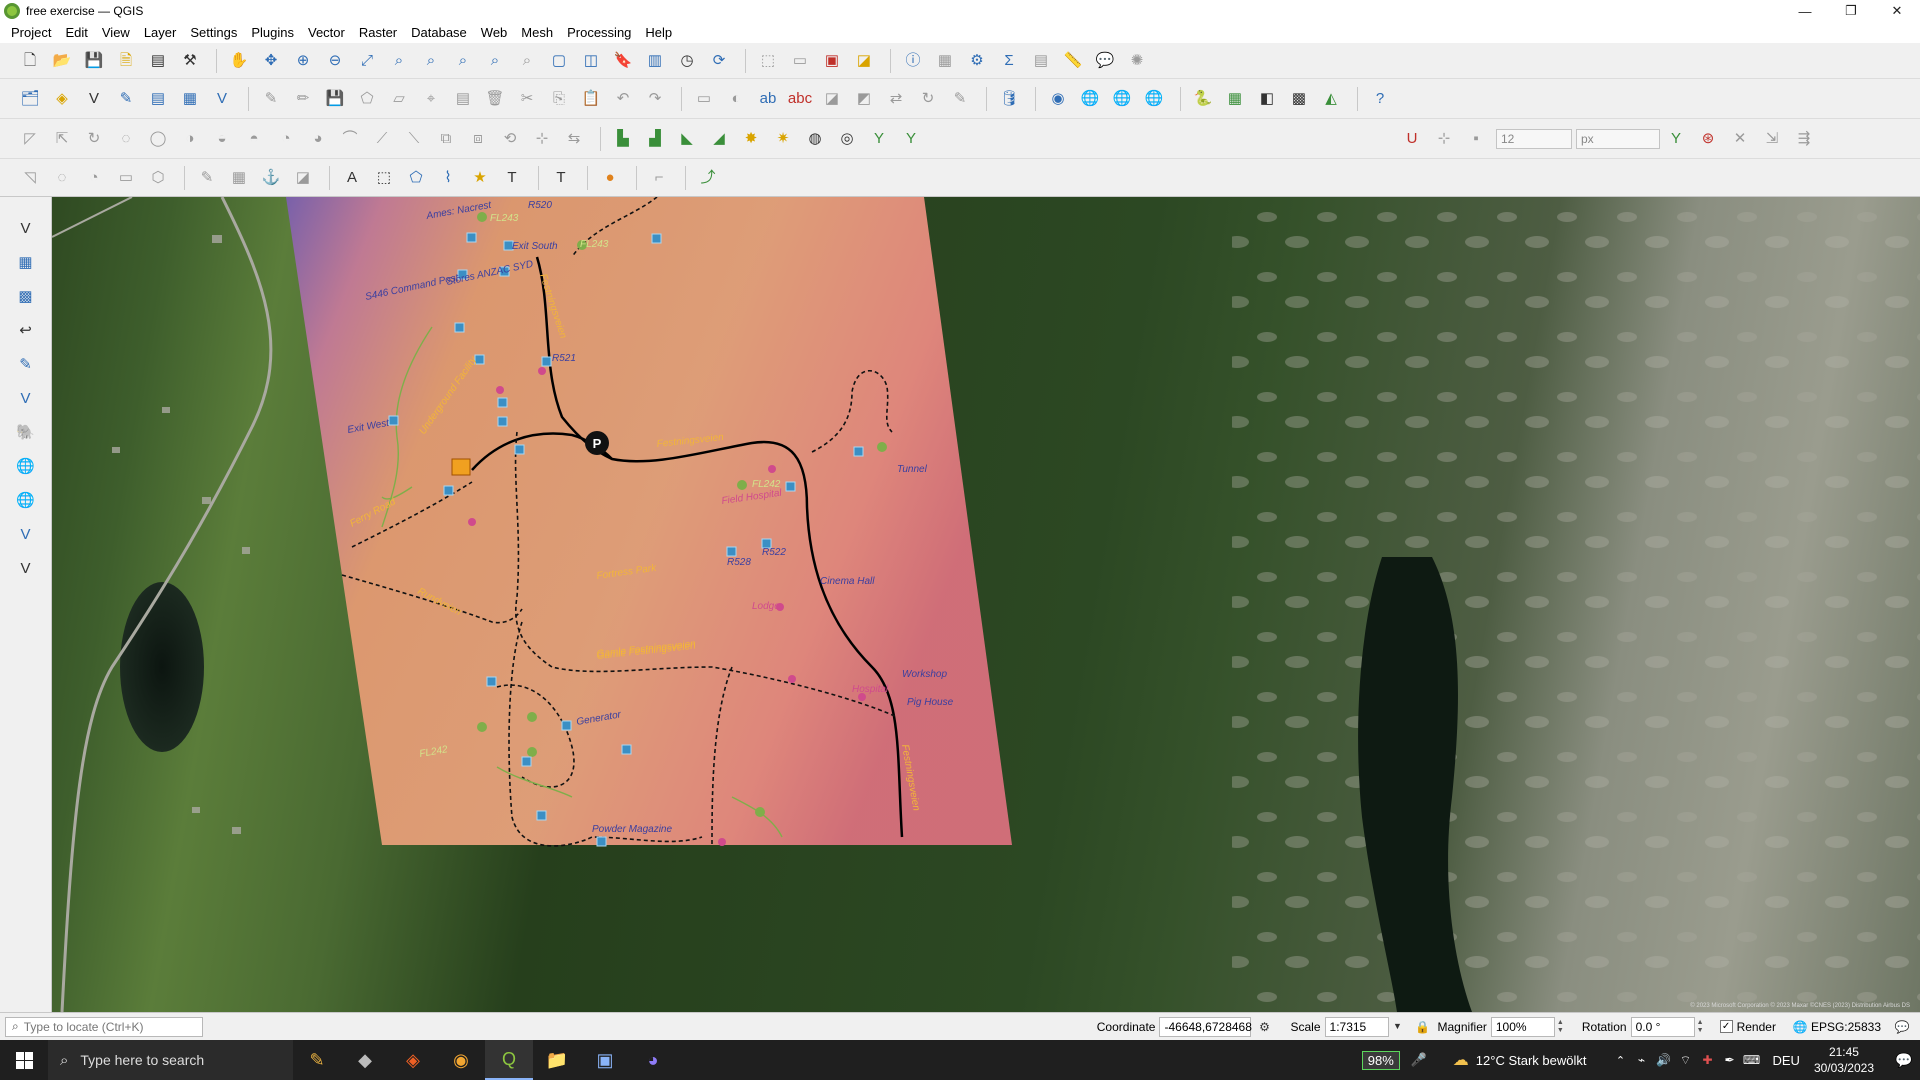  Describe the element at coordinates (26, 330) in the screenshot. I see `add-delimited-text-icon: ↩` at that location.